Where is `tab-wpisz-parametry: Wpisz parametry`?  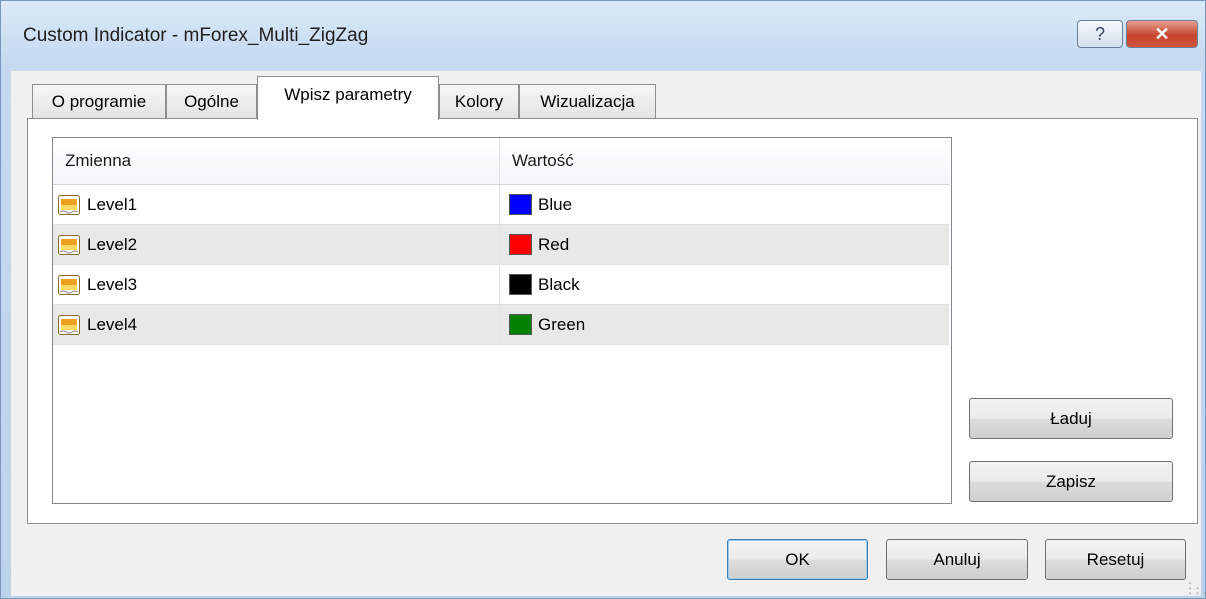
tab-wpisz-parametry: Wpisz parametry is located at coordinates (348, 98).